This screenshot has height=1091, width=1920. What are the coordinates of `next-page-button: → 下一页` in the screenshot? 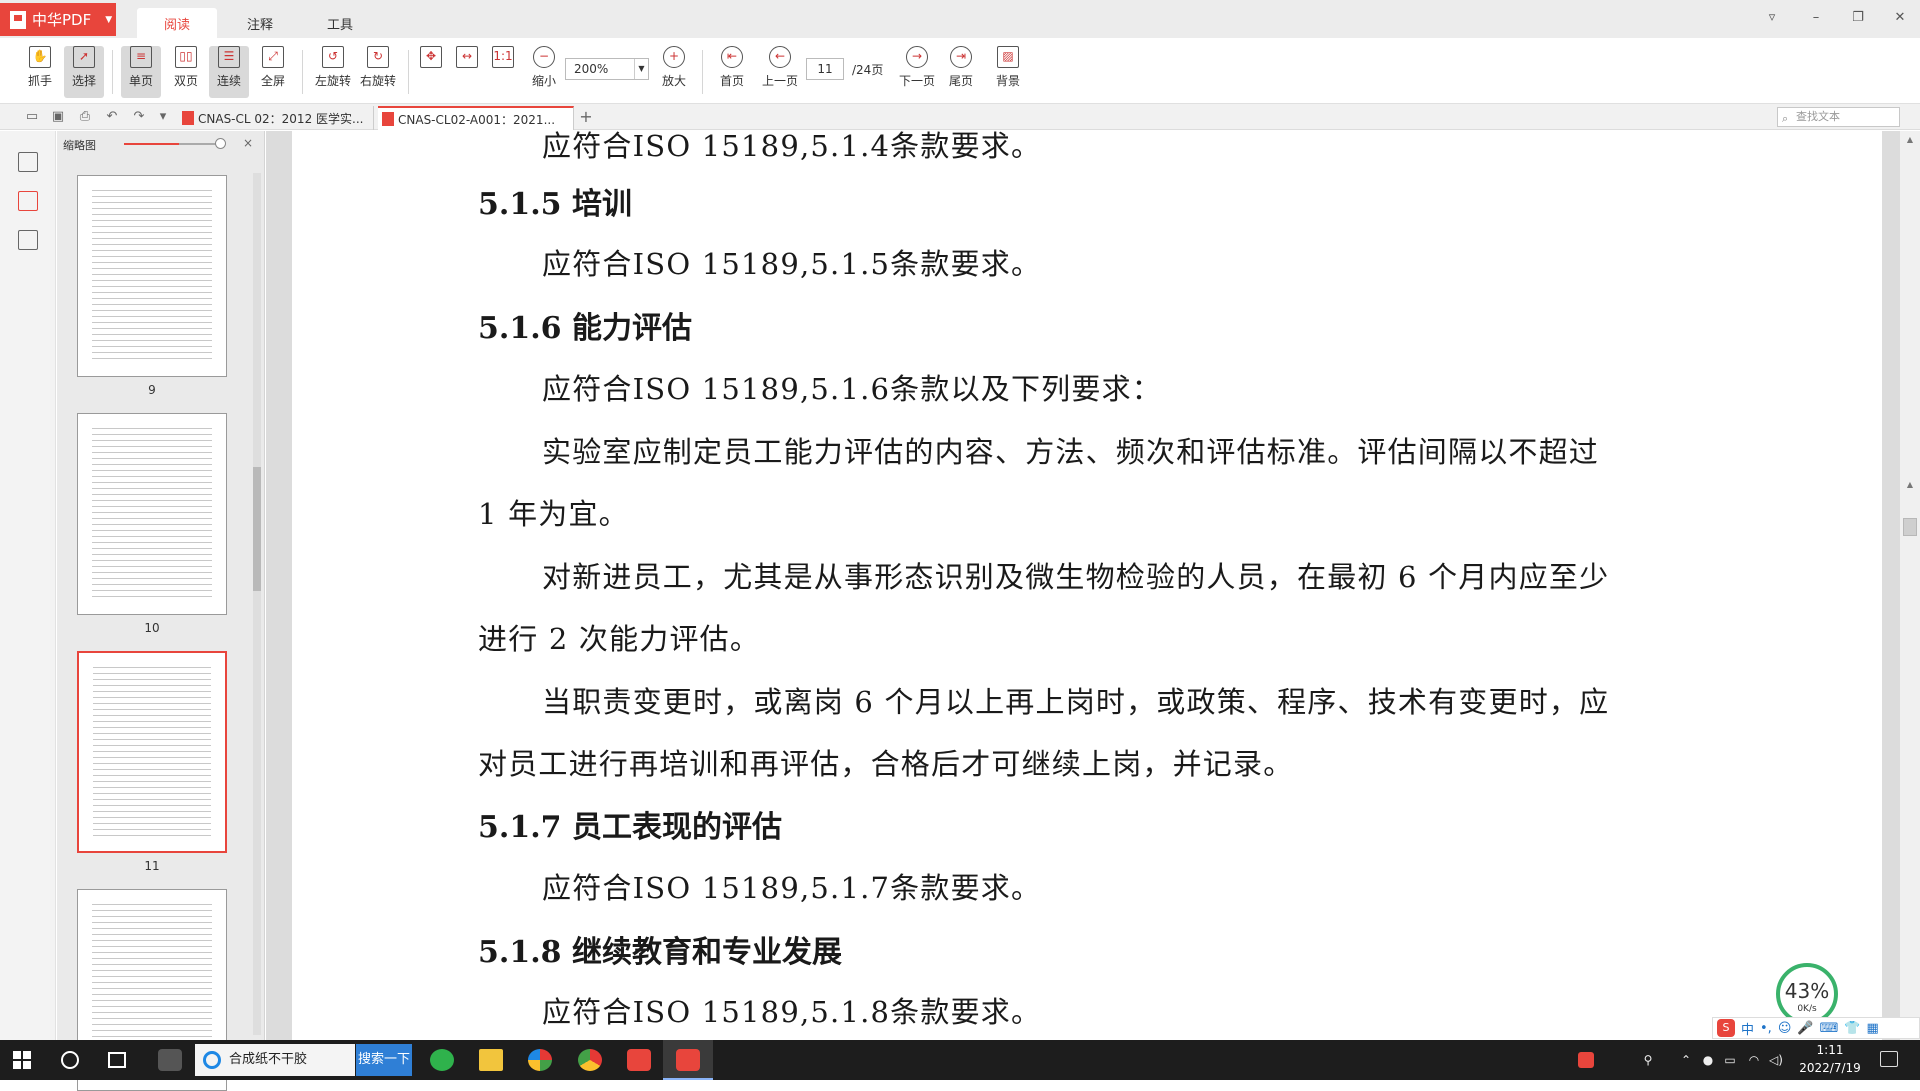 It's located at (917, 72).